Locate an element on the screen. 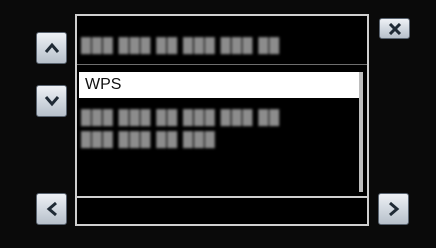 The height and width of the screenshot is (248, 436). next-button is located at coordinates (393, 209).